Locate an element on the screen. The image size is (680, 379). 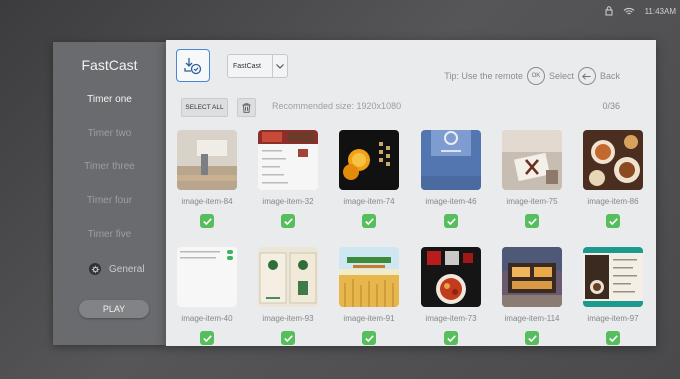
item-label: image-item-86 is located at coordinates (613, 201).